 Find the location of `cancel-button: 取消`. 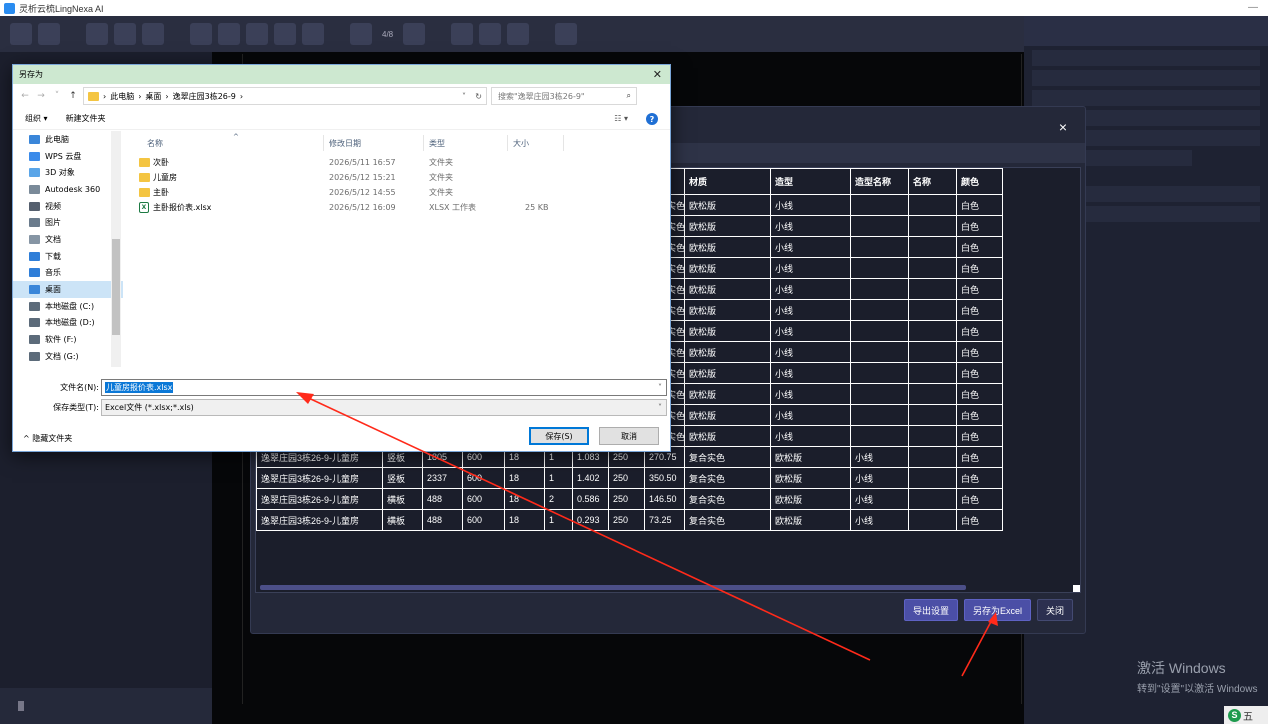

cancel-button: 取消 is located at coordinates (629, 436).